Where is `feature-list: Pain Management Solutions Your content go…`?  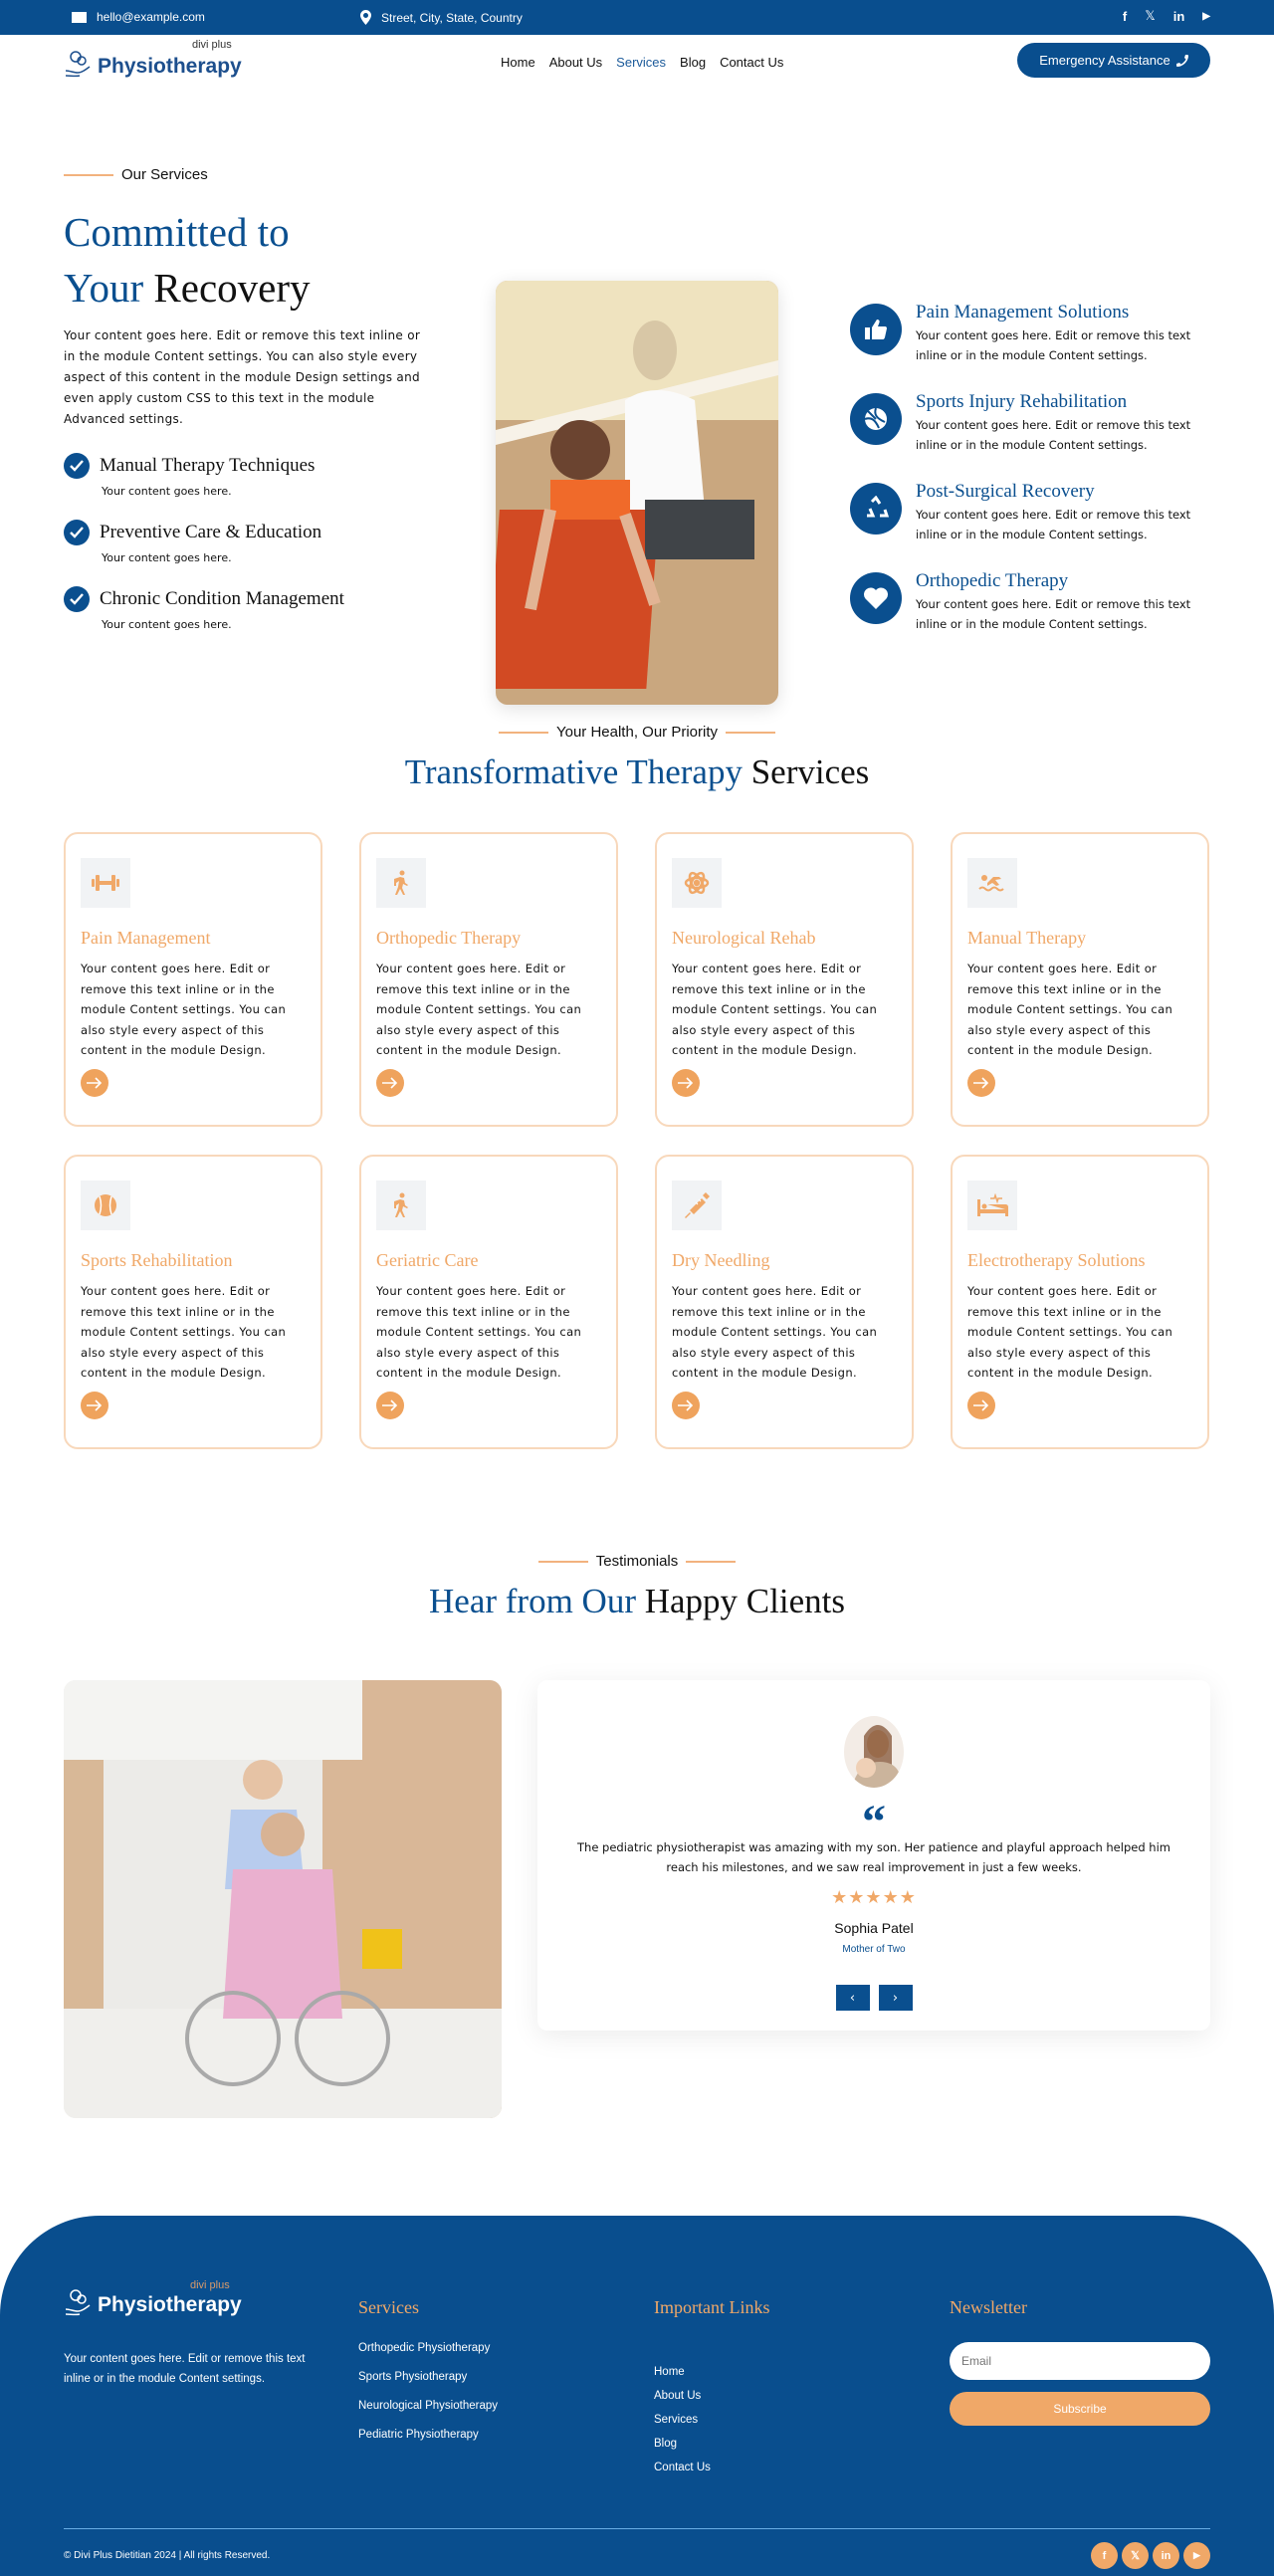
feature-list: Pain Management Solutions Your content go… is located at coordinates (1037, 482).